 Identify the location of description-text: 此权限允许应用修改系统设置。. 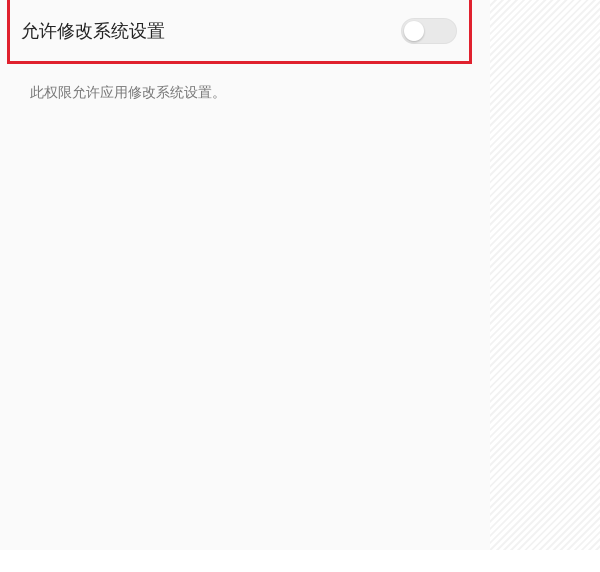
(128, 93).